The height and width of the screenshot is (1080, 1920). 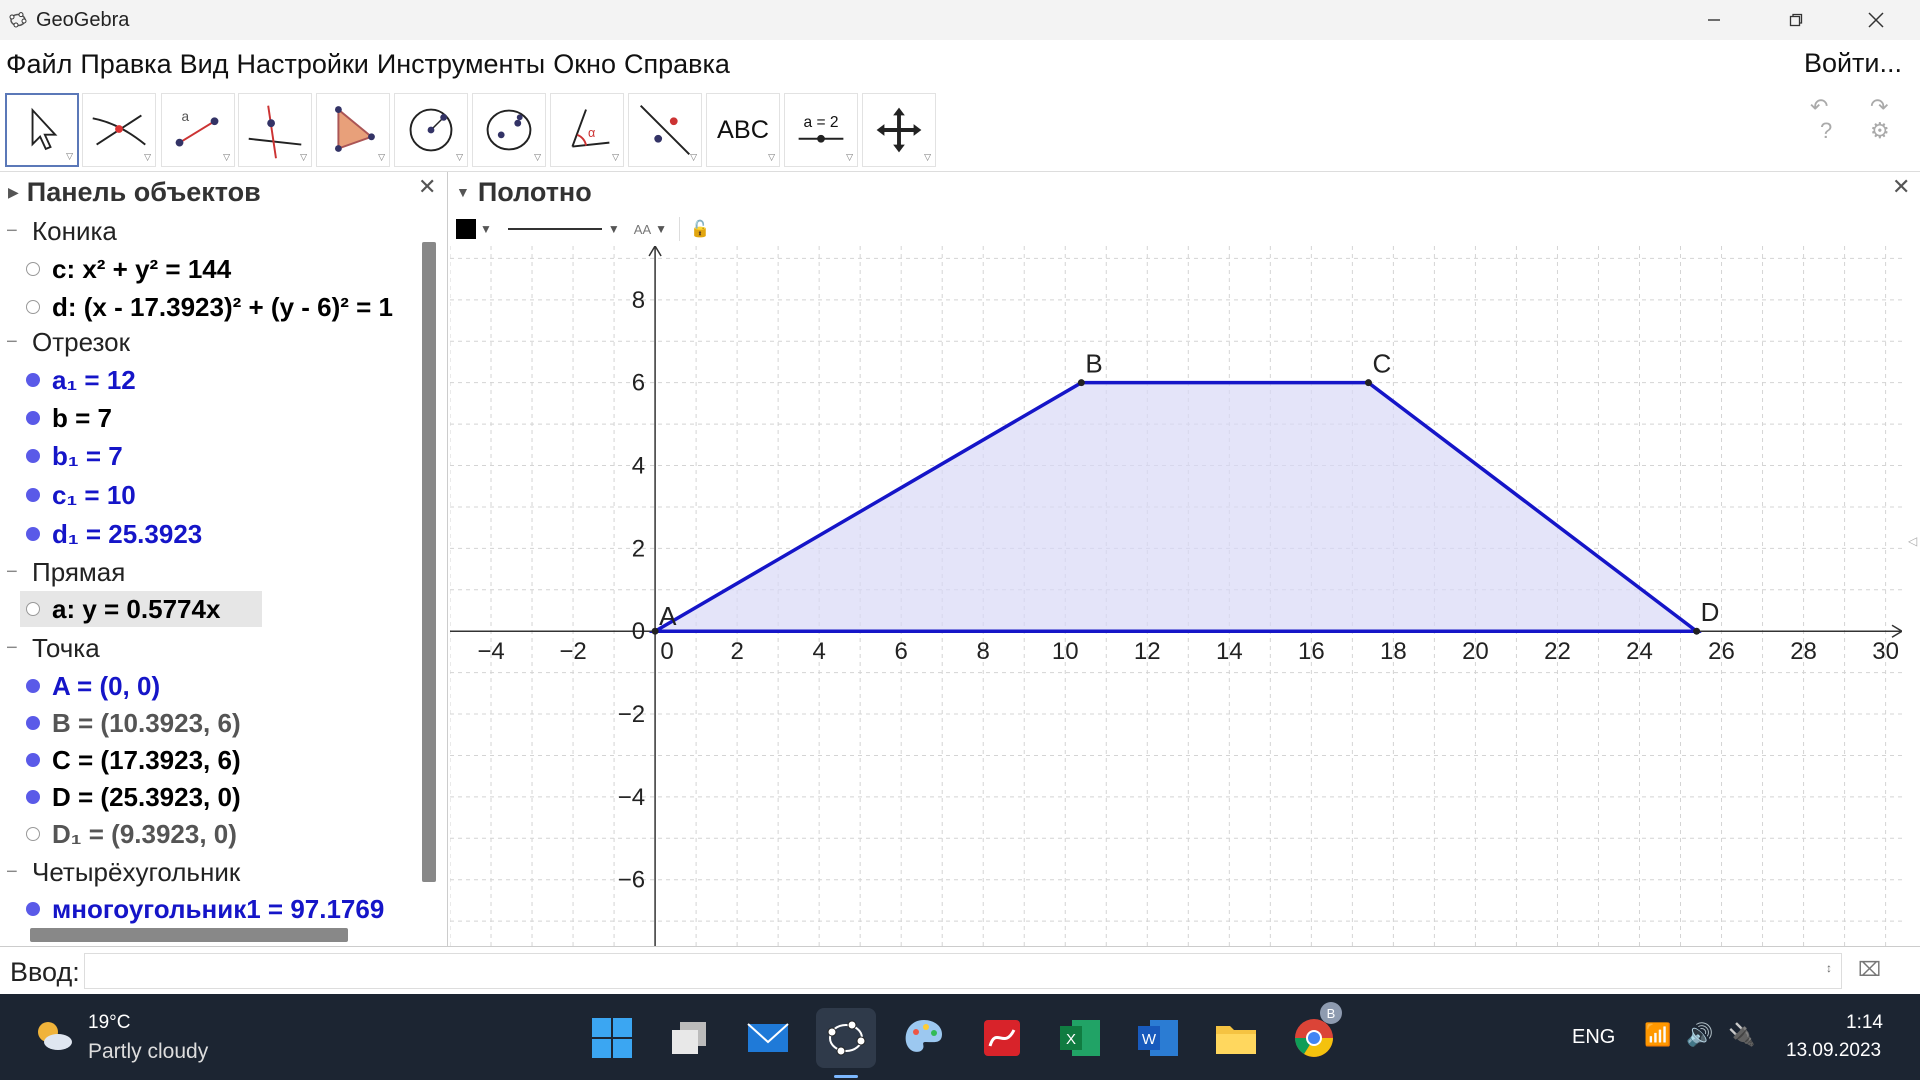 What do you see at coordinates (431, 130) in the screenshot?
I see `circle-tool-button: ▽` at bounding box center [431, 130].